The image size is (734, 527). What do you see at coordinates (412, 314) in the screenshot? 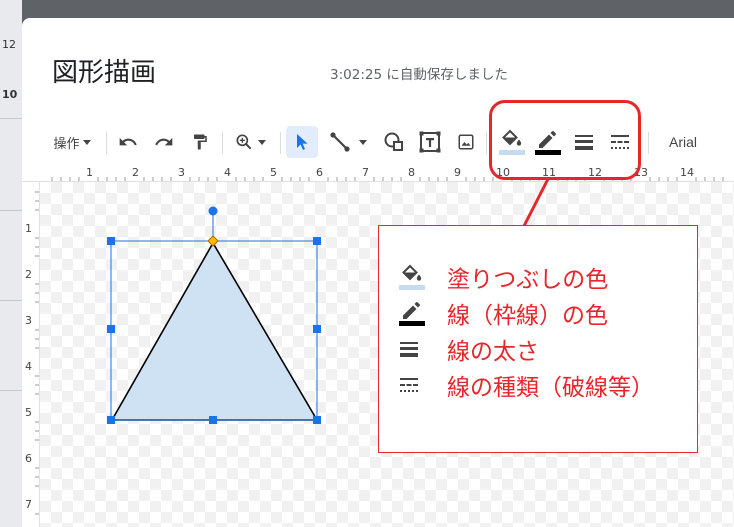
I see `border-color-icon` at bounding box center [412, 314].